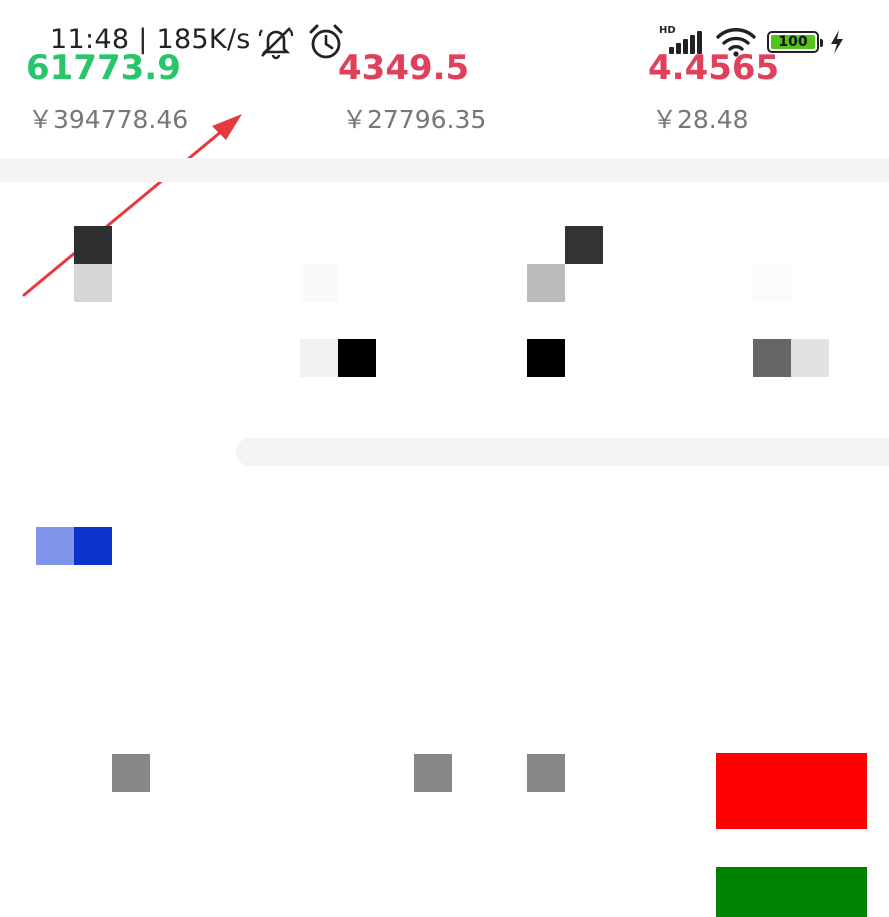 The width and height of the screenshot is (889, 917). Describe the element at coordinates (791, 791) in the screenshot. I see `sell-button` at that location.